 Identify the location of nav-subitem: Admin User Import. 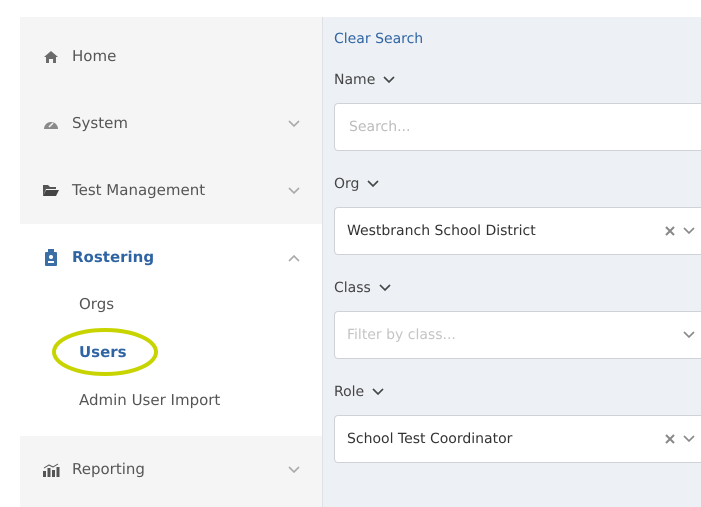
(149, 400).